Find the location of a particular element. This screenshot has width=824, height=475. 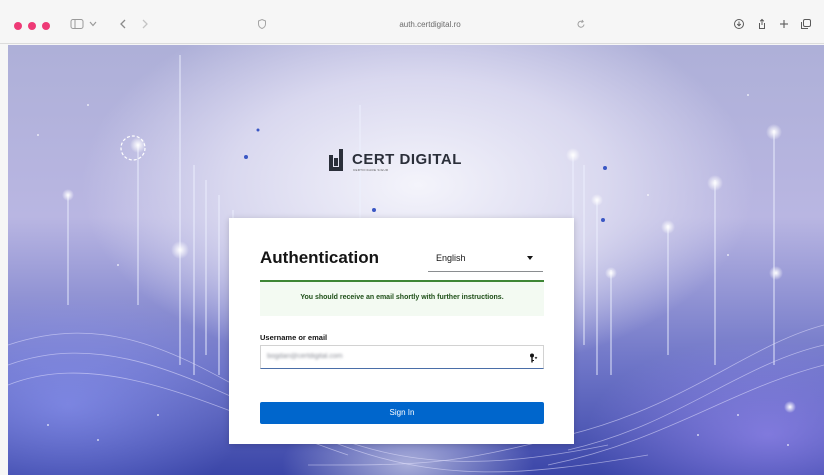

forward-icon is located at coordinates (145, 25).